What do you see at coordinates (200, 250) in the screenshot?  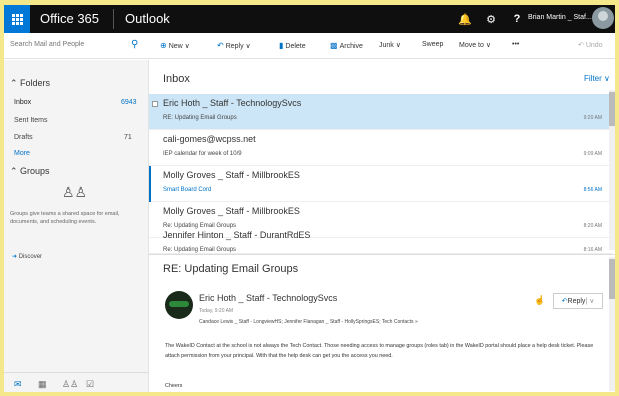 I see `message-subject: Re: Updating Email Groups` at bounding box center [200, 250].